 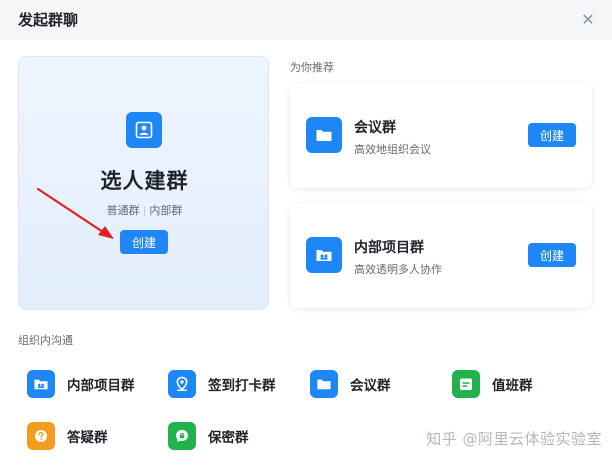 What do you see at coordinates (552, 135) in the screenshot?
I see `create-meeting-button: 创建` at bounding box center [552, 135].